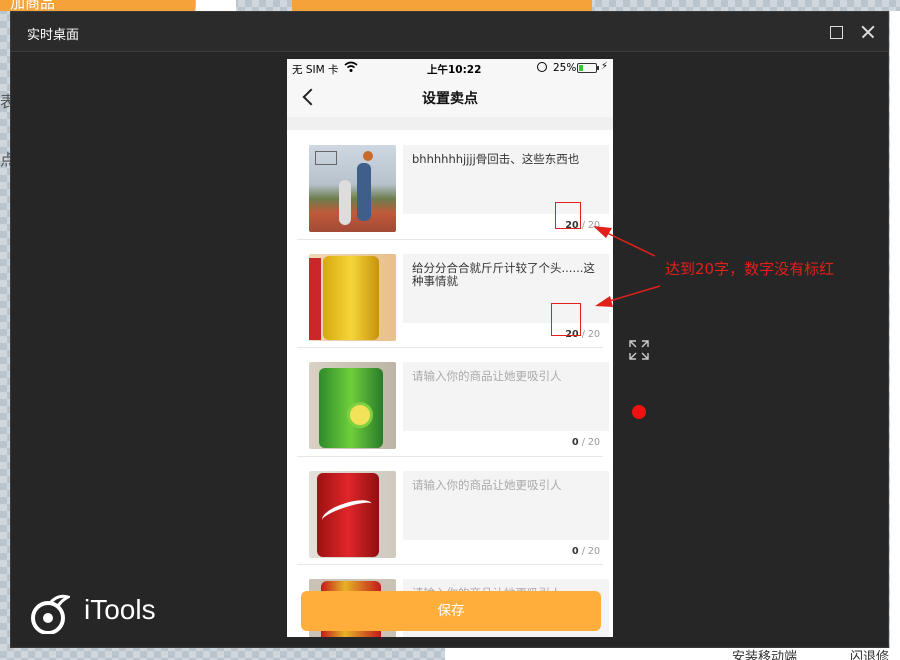  Describe the element at coordinates (639, 350) in the screenshot. I see `expand-icon` at that location.